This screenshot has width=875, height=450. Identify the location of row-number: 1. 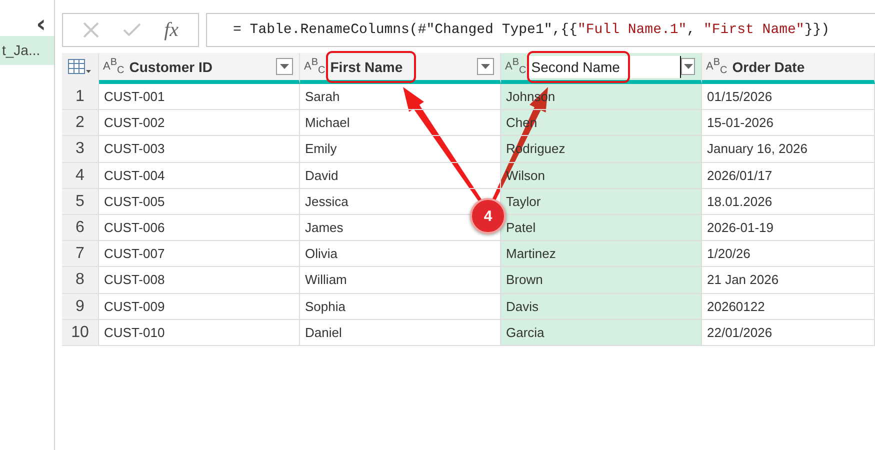
(80, 97).